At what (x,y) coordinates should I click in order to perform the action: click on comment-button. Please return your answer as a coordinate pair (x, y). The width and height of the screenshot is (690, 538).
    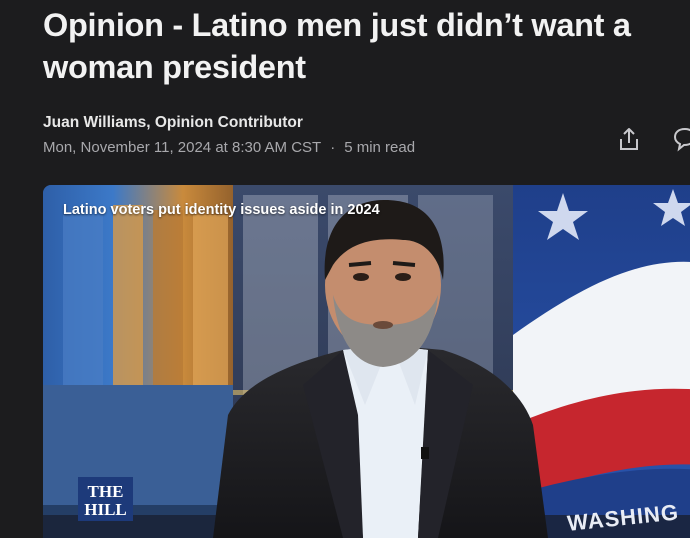
    Looking at the image, I should click on (680, 139).